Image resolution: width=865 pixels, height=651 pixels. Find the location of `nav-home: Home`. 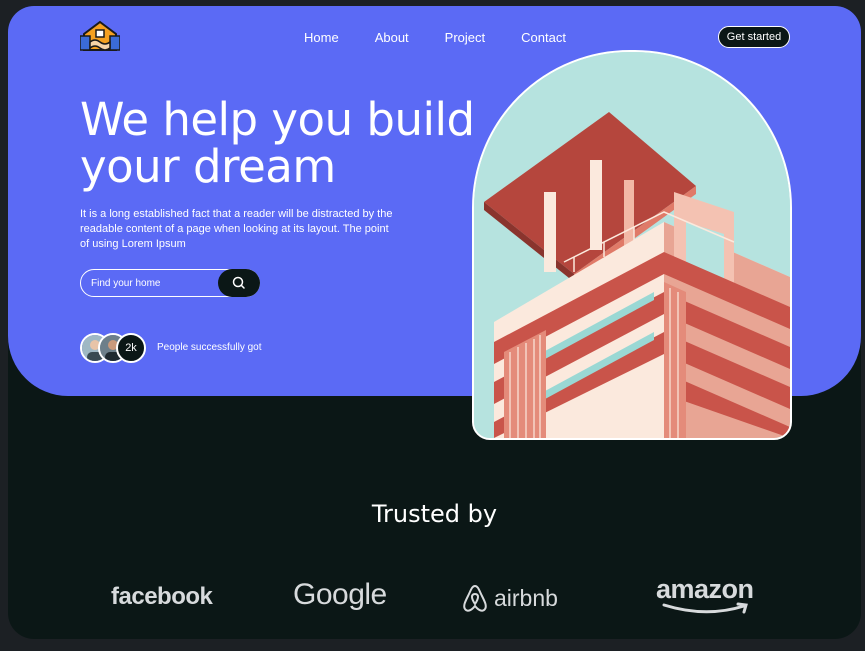

nav-home: Home is located at coordinates (321, 37).